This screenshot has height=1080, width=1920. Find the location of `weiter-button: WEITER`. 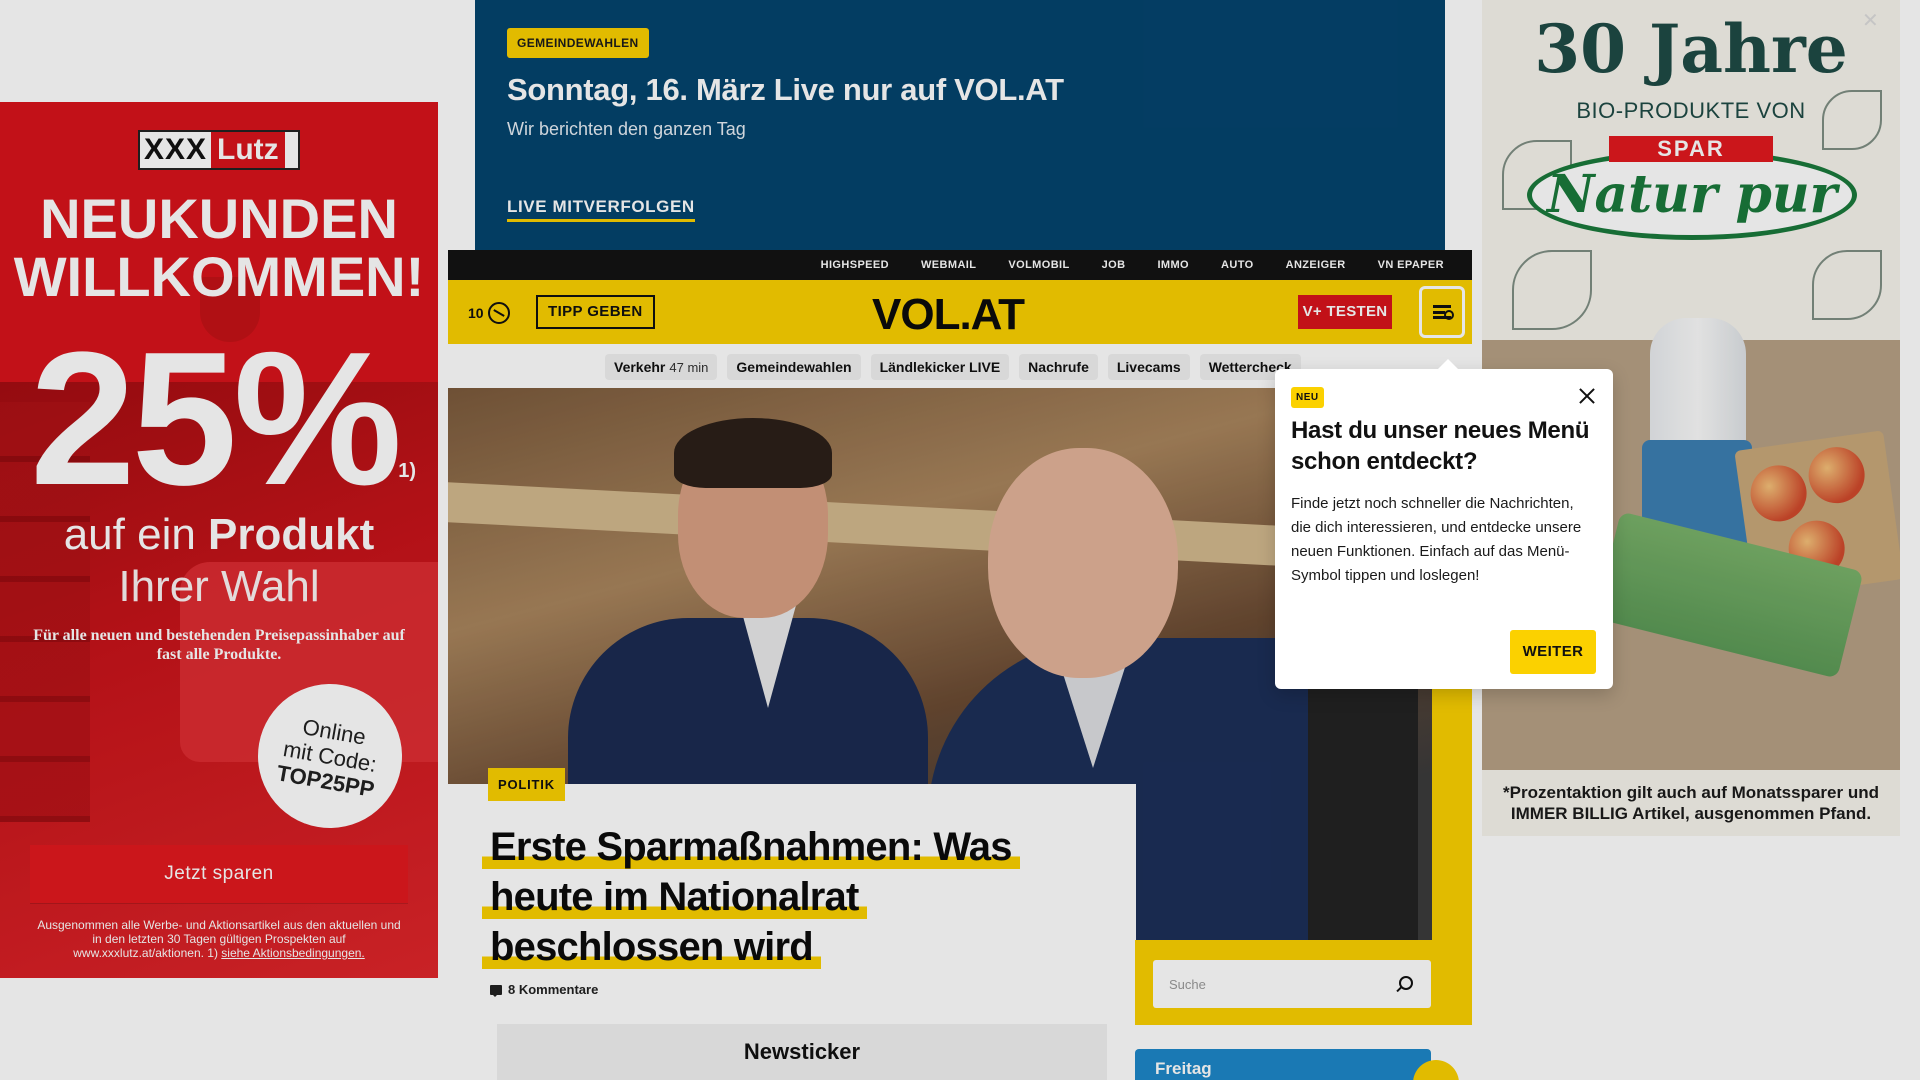

weiter-button: WEITER is located at coordinates (1553, 652).